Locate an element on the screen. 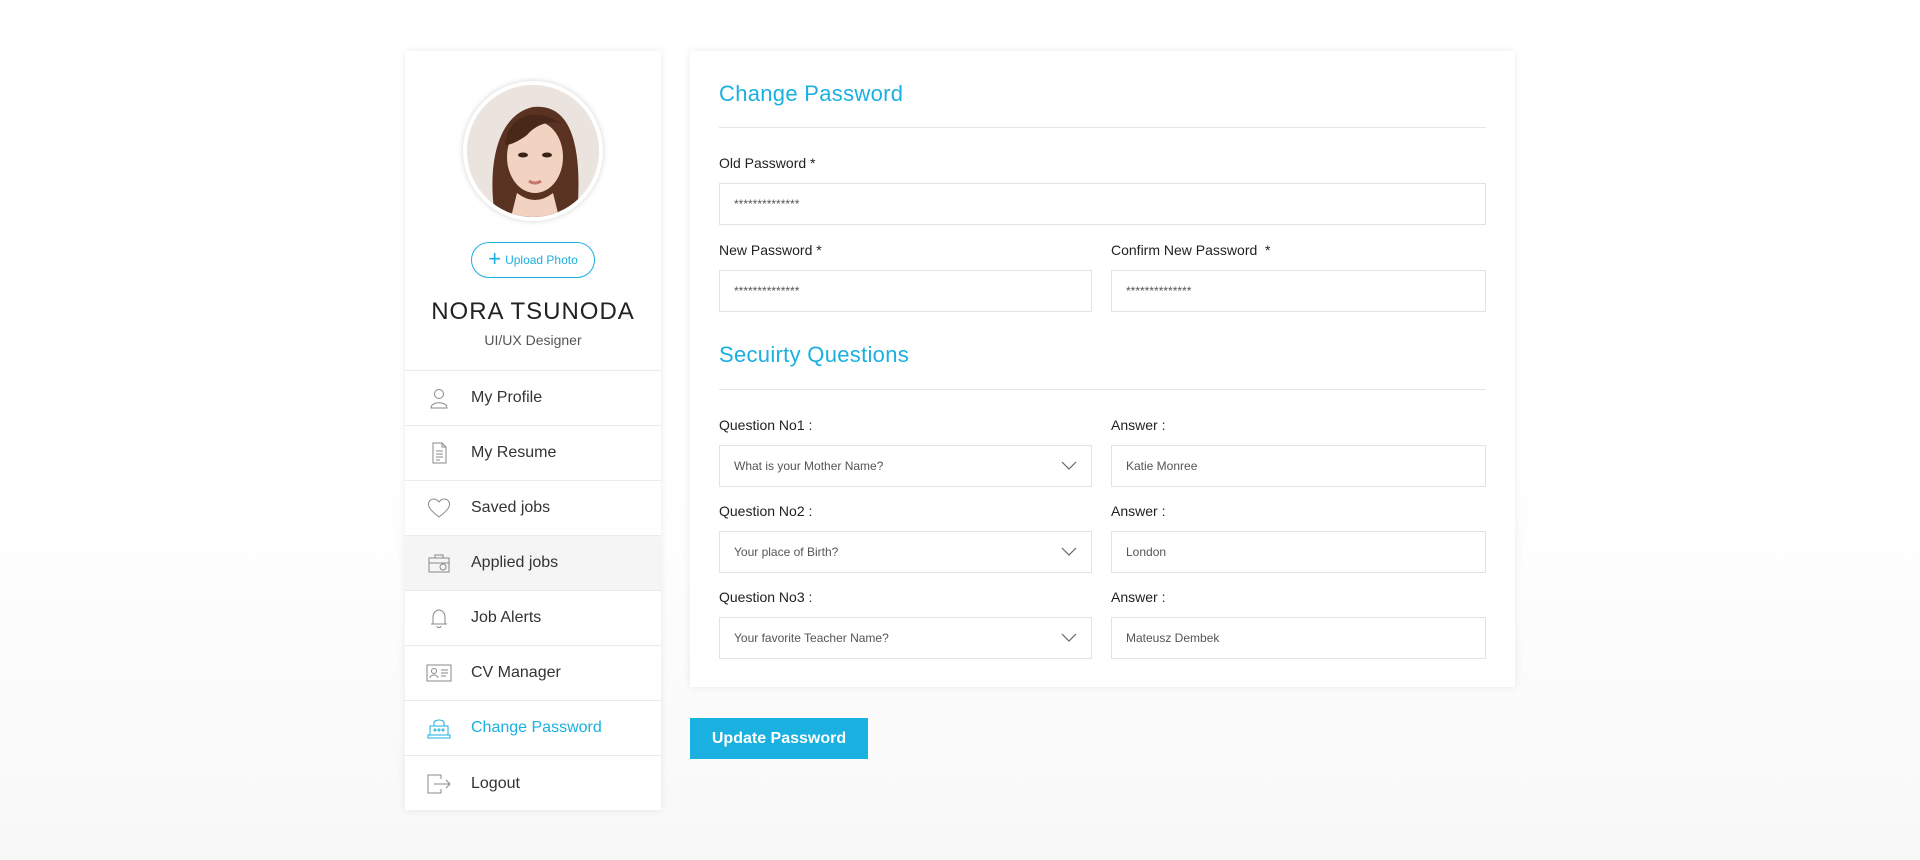 The height and width of the screenshot is (860, 1920). upload-photo-label: Upload Photo is located at coordinates (541, 260).